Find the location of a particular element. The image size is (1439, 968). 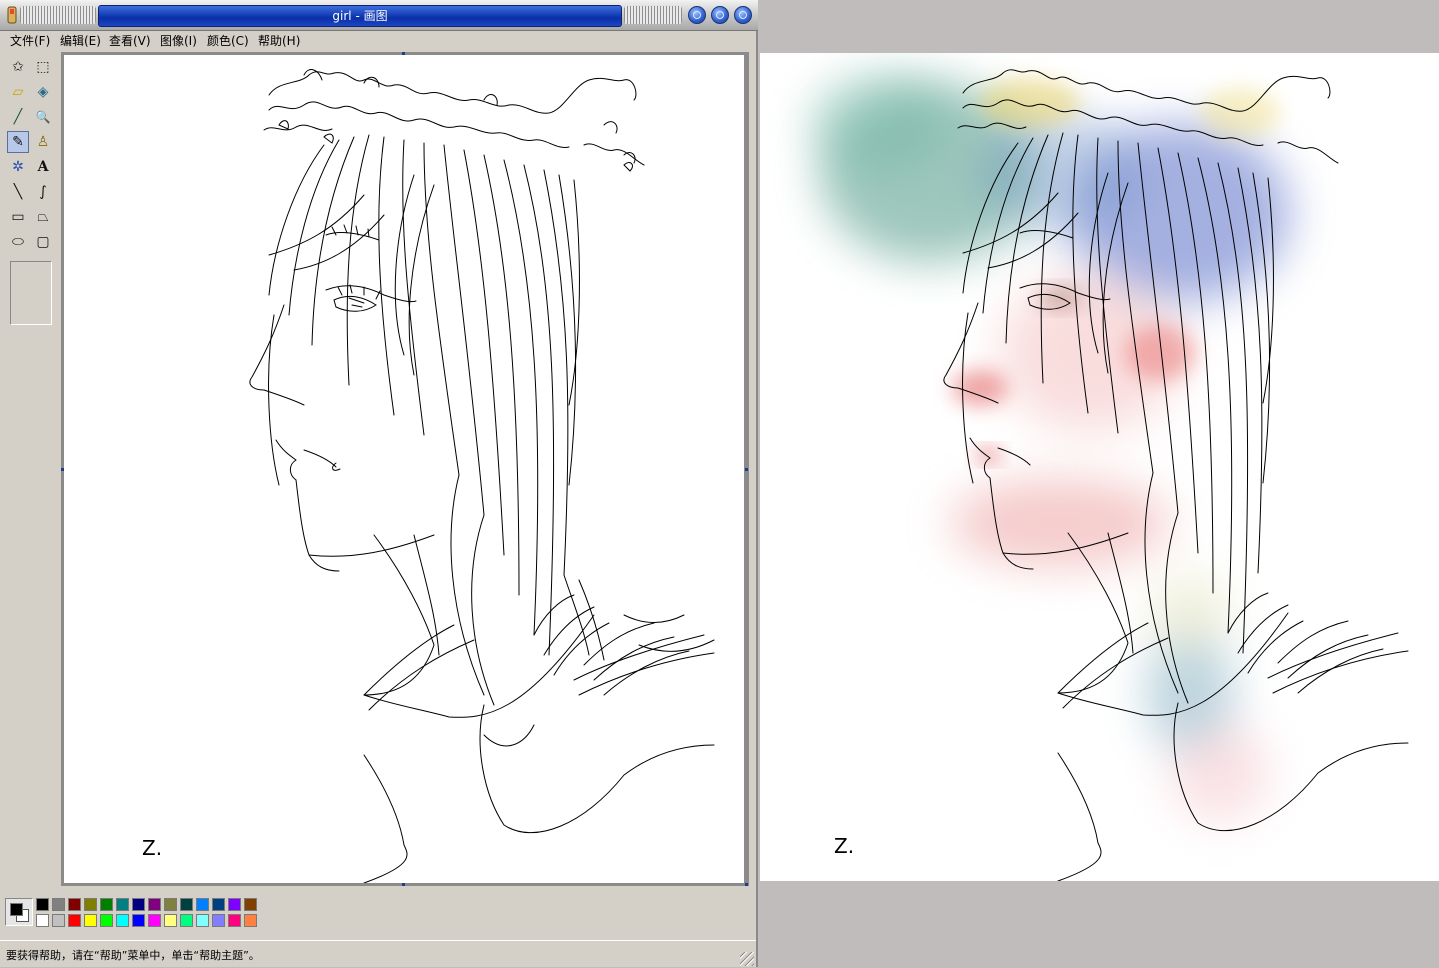

maximize-button is located at coordinates (720, 15).